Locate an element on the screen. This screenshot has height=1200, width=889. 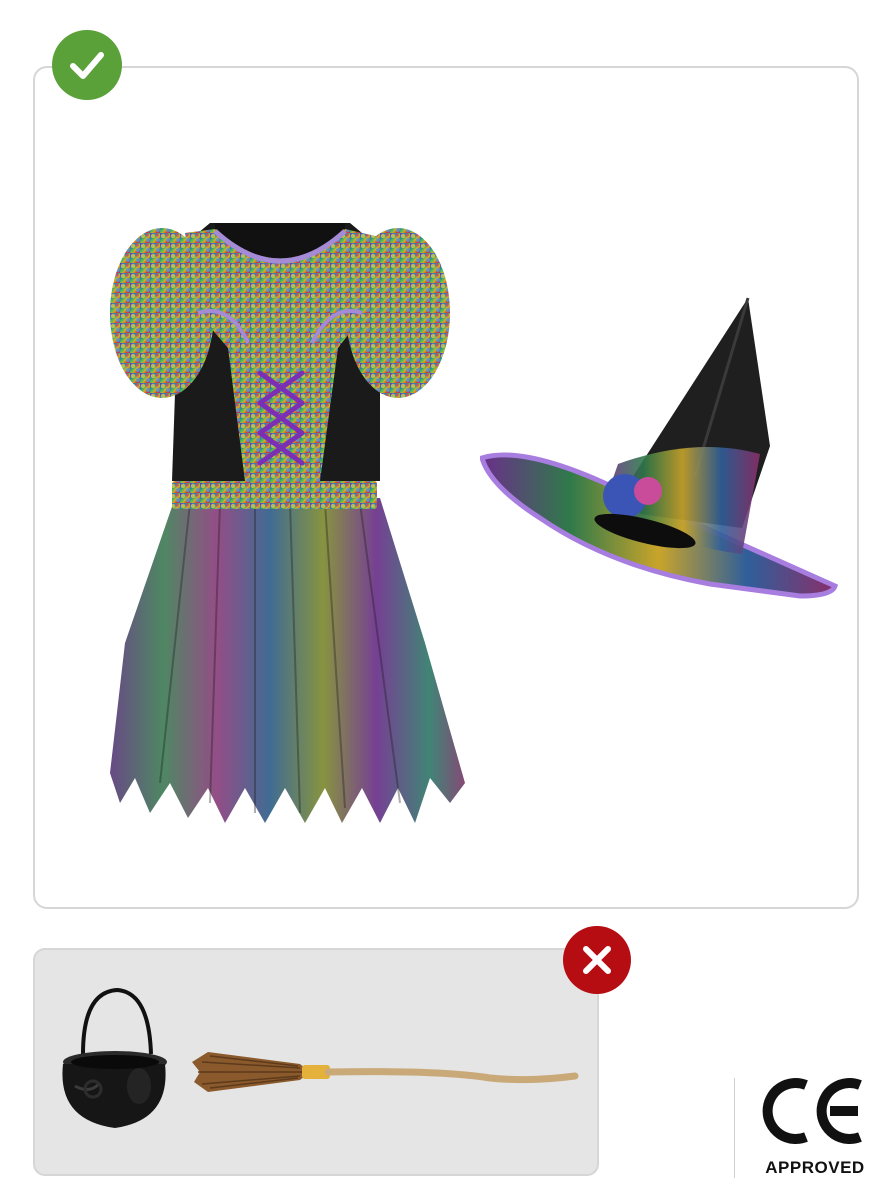
excluded-items-panel is located at coordinates (316, 1062).